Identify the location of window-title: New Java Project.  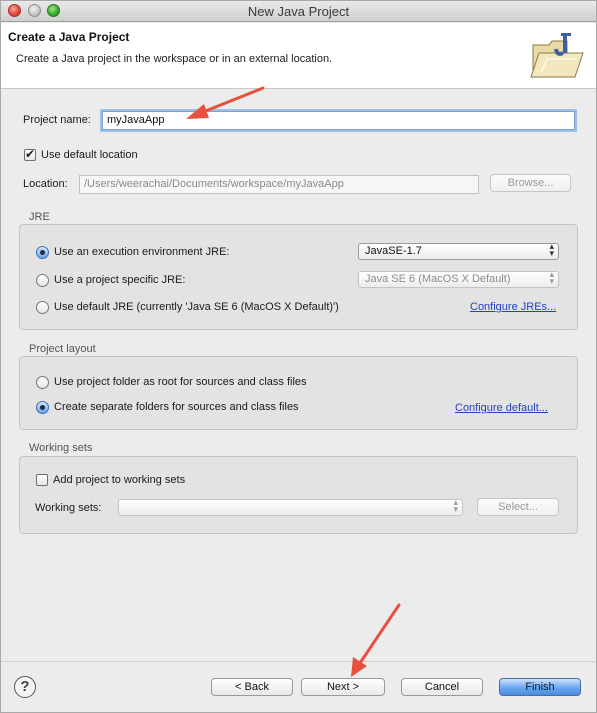
(298, 11).